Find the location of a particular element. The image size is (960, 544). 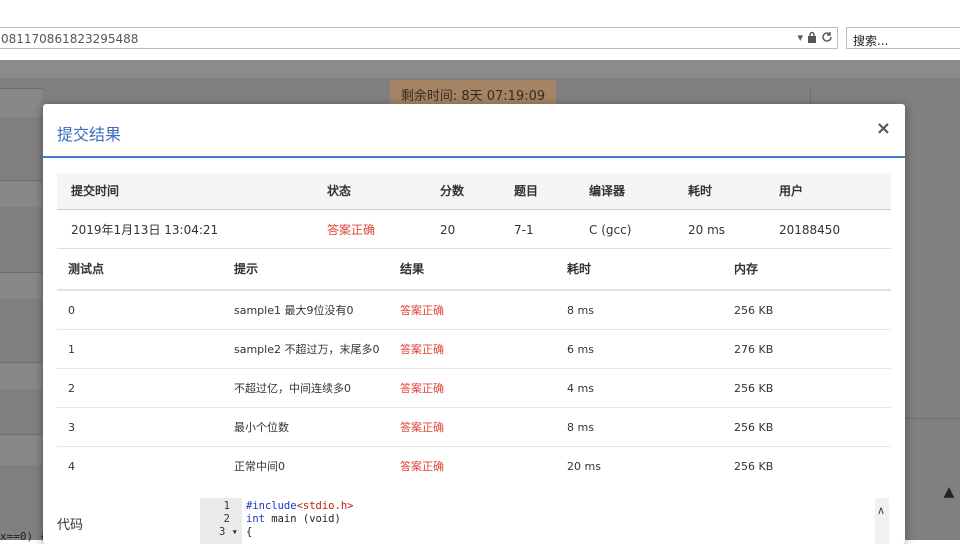

case-time: 6 ms is located at coordinates (580, 349).